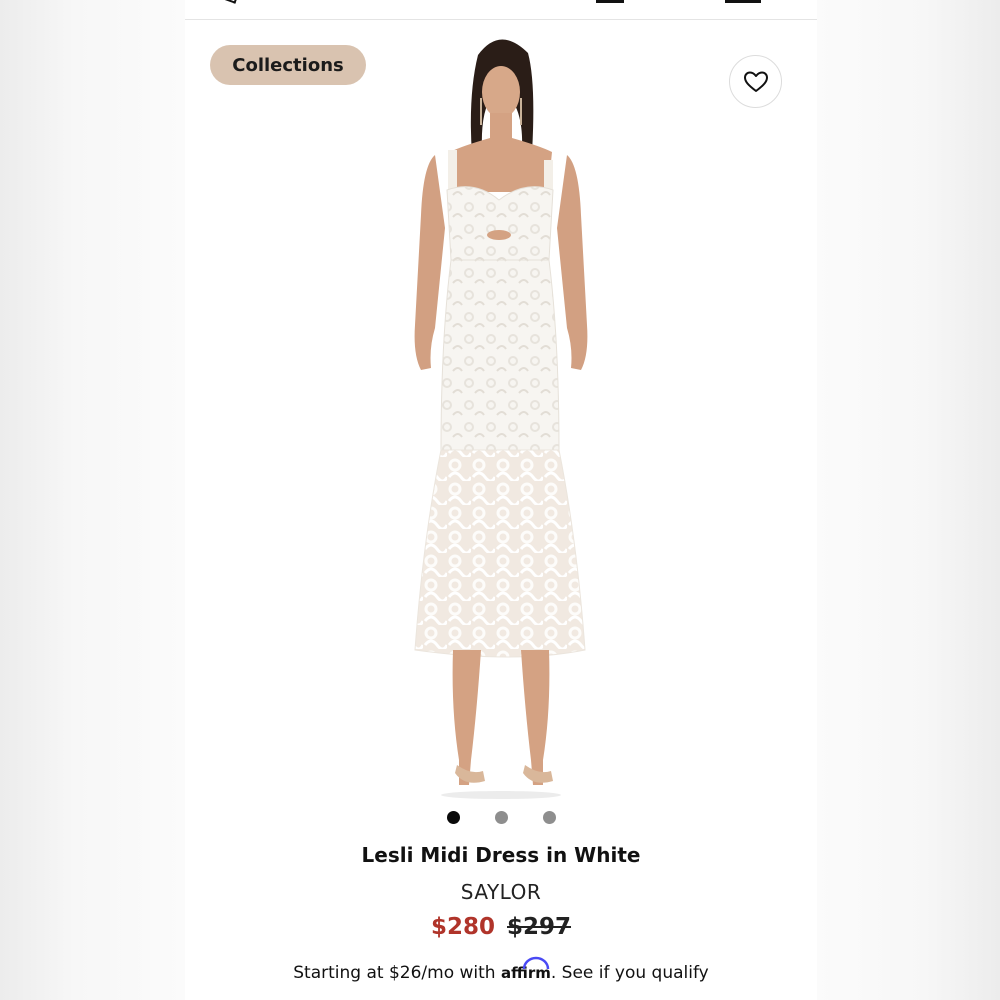  Describe the element at coordinates (501, 855) in the screenshot. I see `product-title: Lesli Midi Dress in White` at that location.